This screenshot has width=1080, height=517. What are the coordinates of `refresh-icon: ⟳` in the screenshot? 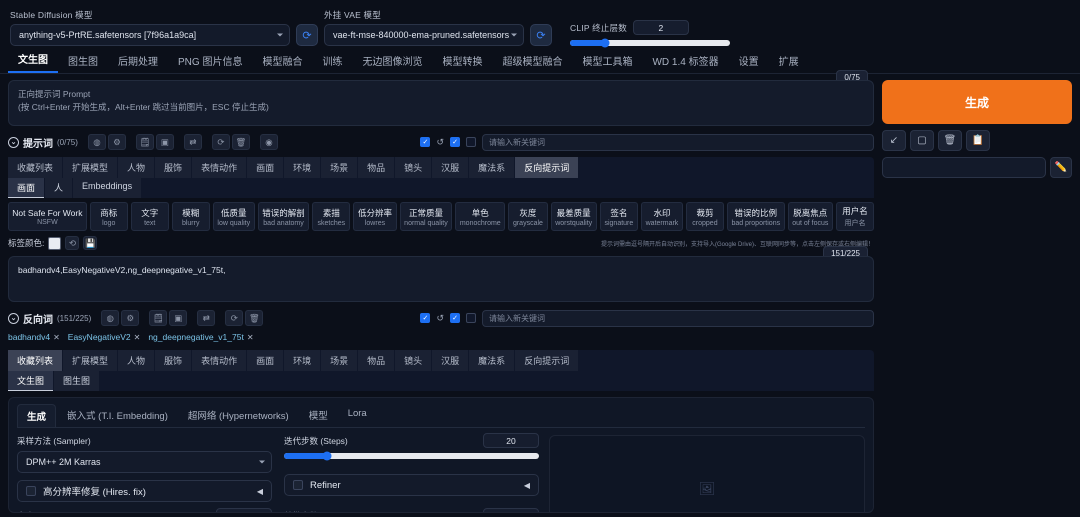 It's located at (234, 318).